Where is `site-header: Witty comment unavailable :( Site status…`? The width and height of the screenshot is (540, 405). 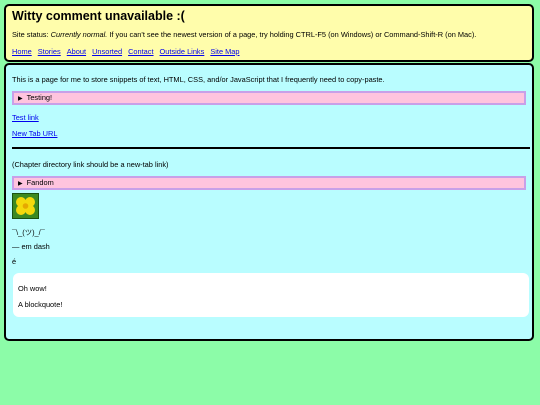
site-header: Witty comment unavailable :( Site status… is located at coordinates (269, 33).